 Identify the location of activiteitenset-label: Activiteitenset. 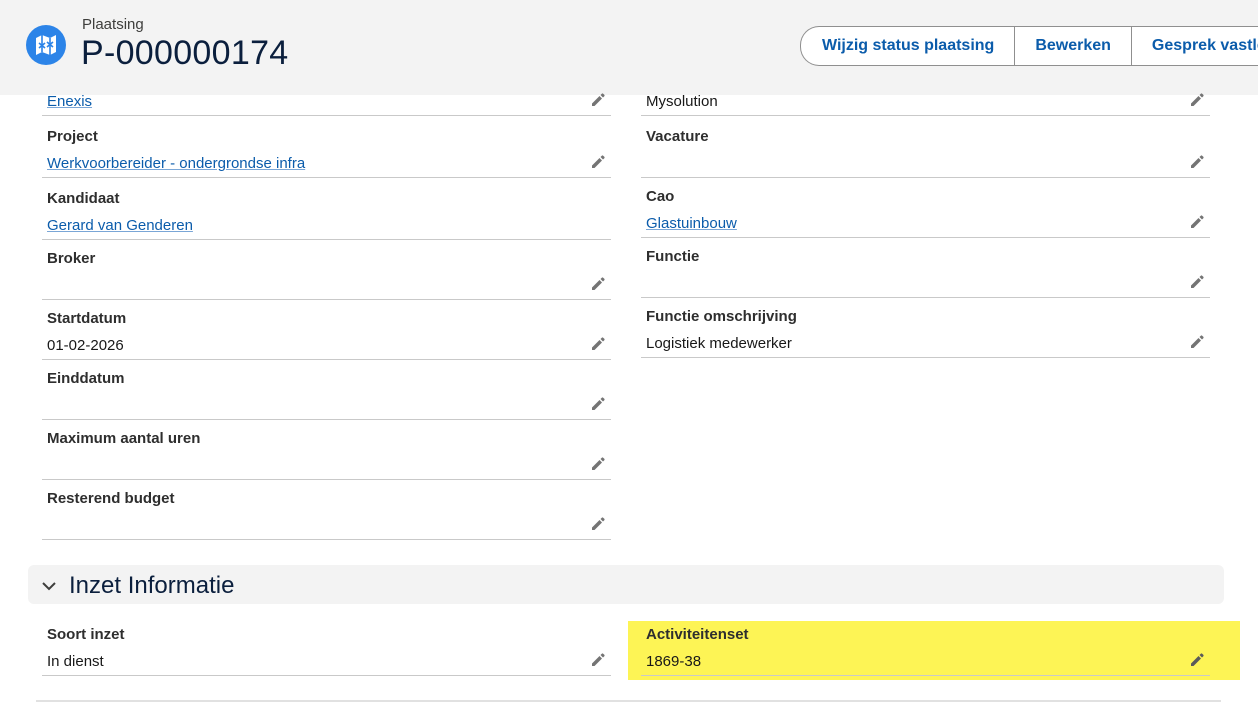
(697, 634).